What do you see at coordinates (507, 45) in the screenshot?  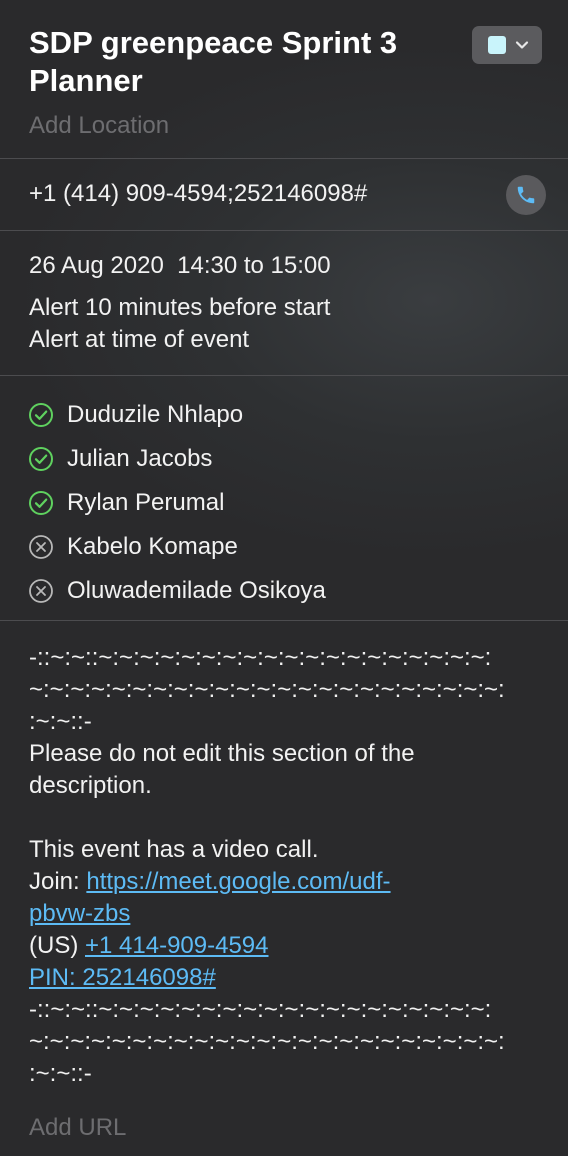 I see `calendar-color-picker` at bounding box center [507, 45].